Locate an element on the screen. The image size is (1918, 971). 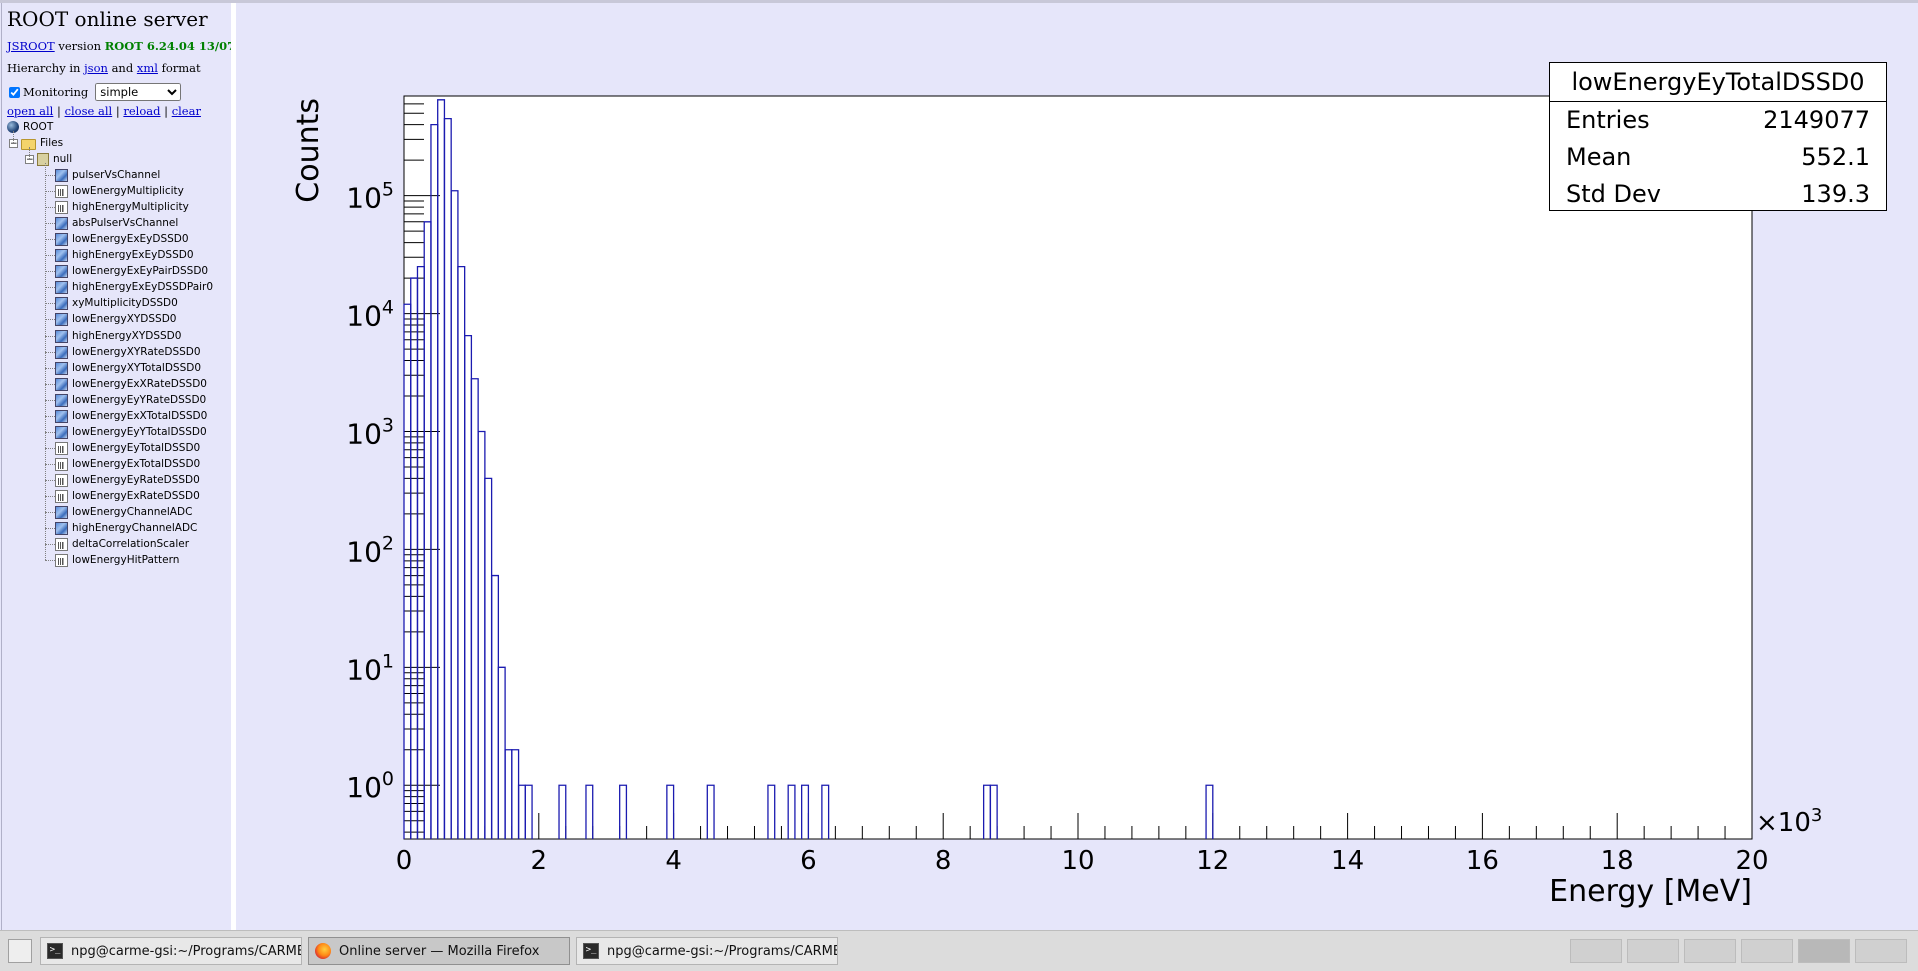
tree-item-highEnergyMultiplicity: highEnergyMultiplicity is located at coordinates (122, 207).